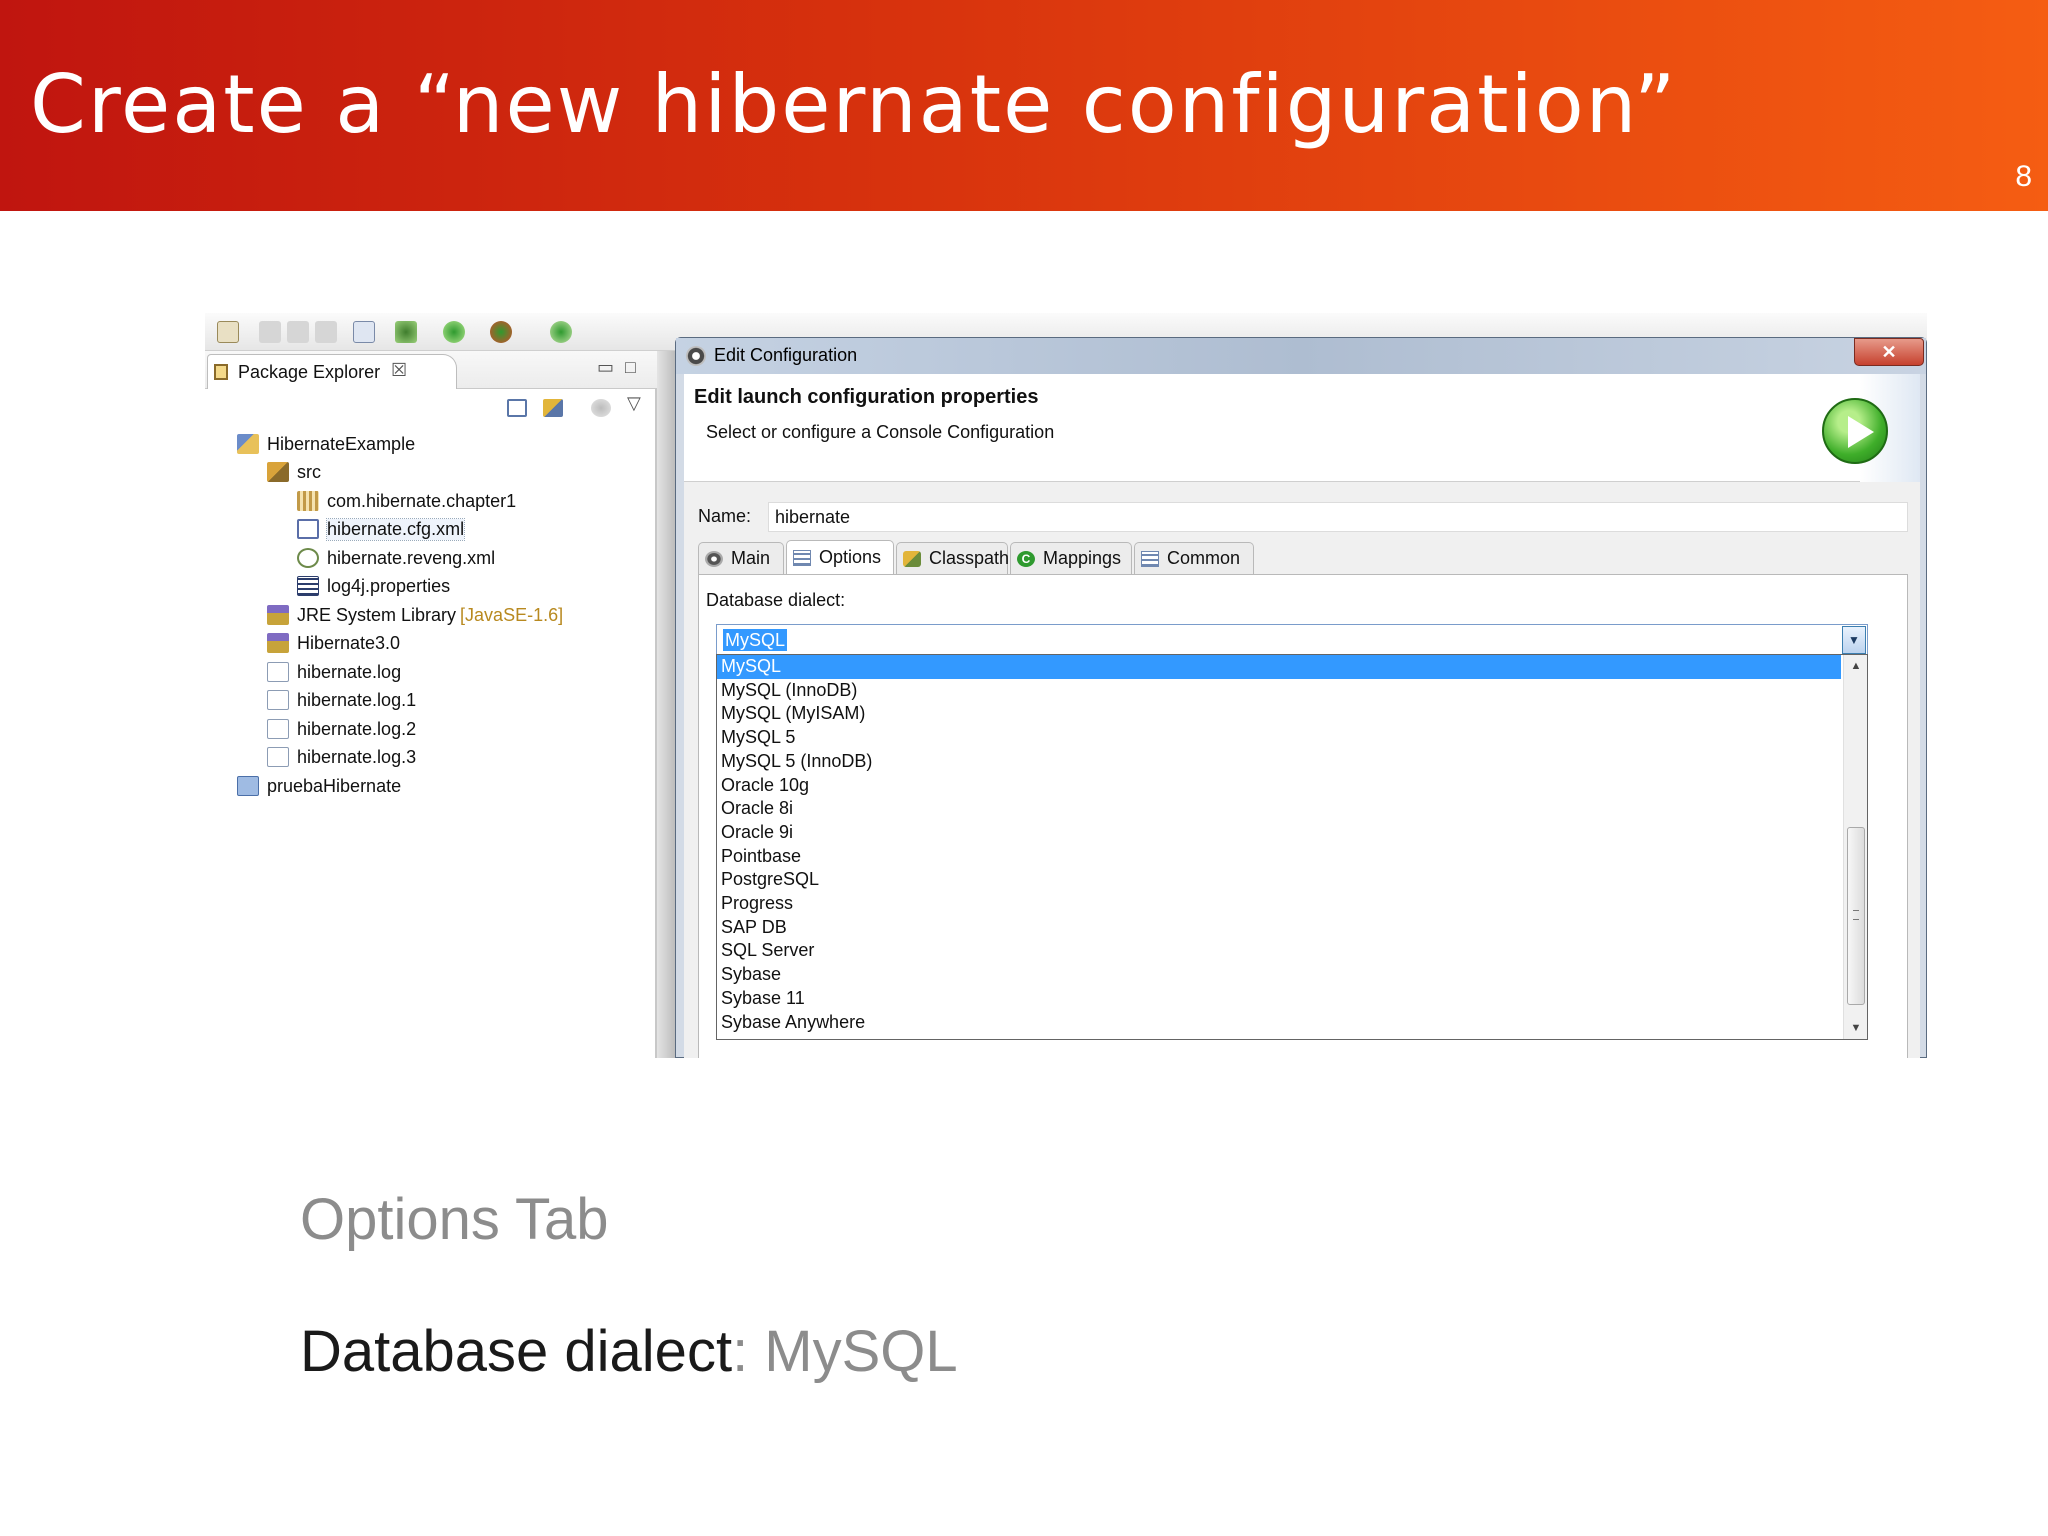 This screenshot has width=2048, height=1536. I want to click on slide-title: Create a “new hibernate configuration”, so click(854, 104).